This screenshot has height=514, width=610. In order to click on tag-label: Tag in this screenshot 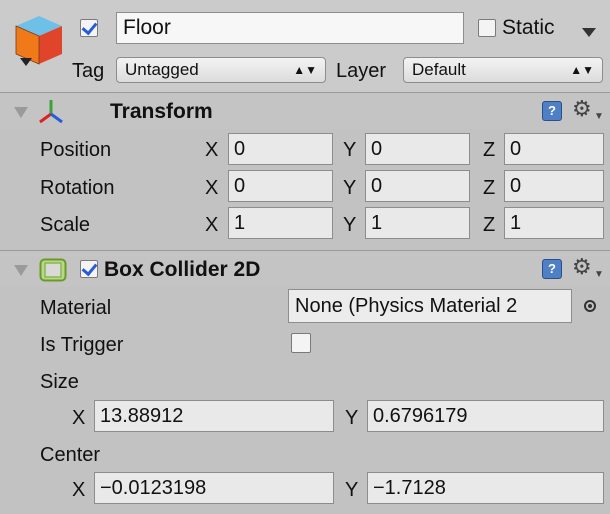, I will do `click(88, 71)`.